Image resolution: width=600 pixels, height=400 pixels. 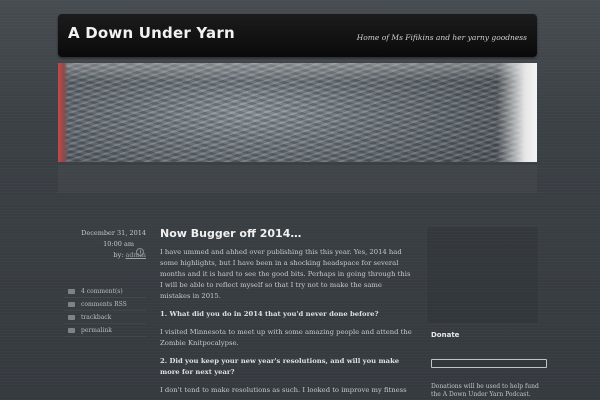 I want to click on permalink-link: permalink, so click(x=105, y=331).